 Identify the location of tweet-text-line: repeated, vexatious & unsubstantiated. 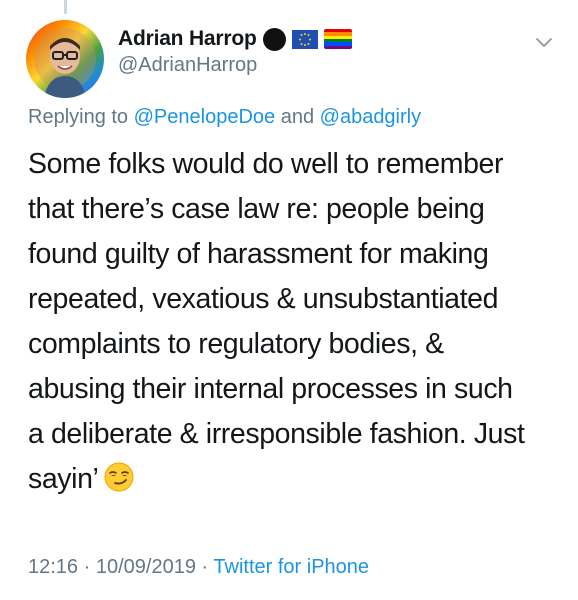
(263, 299).